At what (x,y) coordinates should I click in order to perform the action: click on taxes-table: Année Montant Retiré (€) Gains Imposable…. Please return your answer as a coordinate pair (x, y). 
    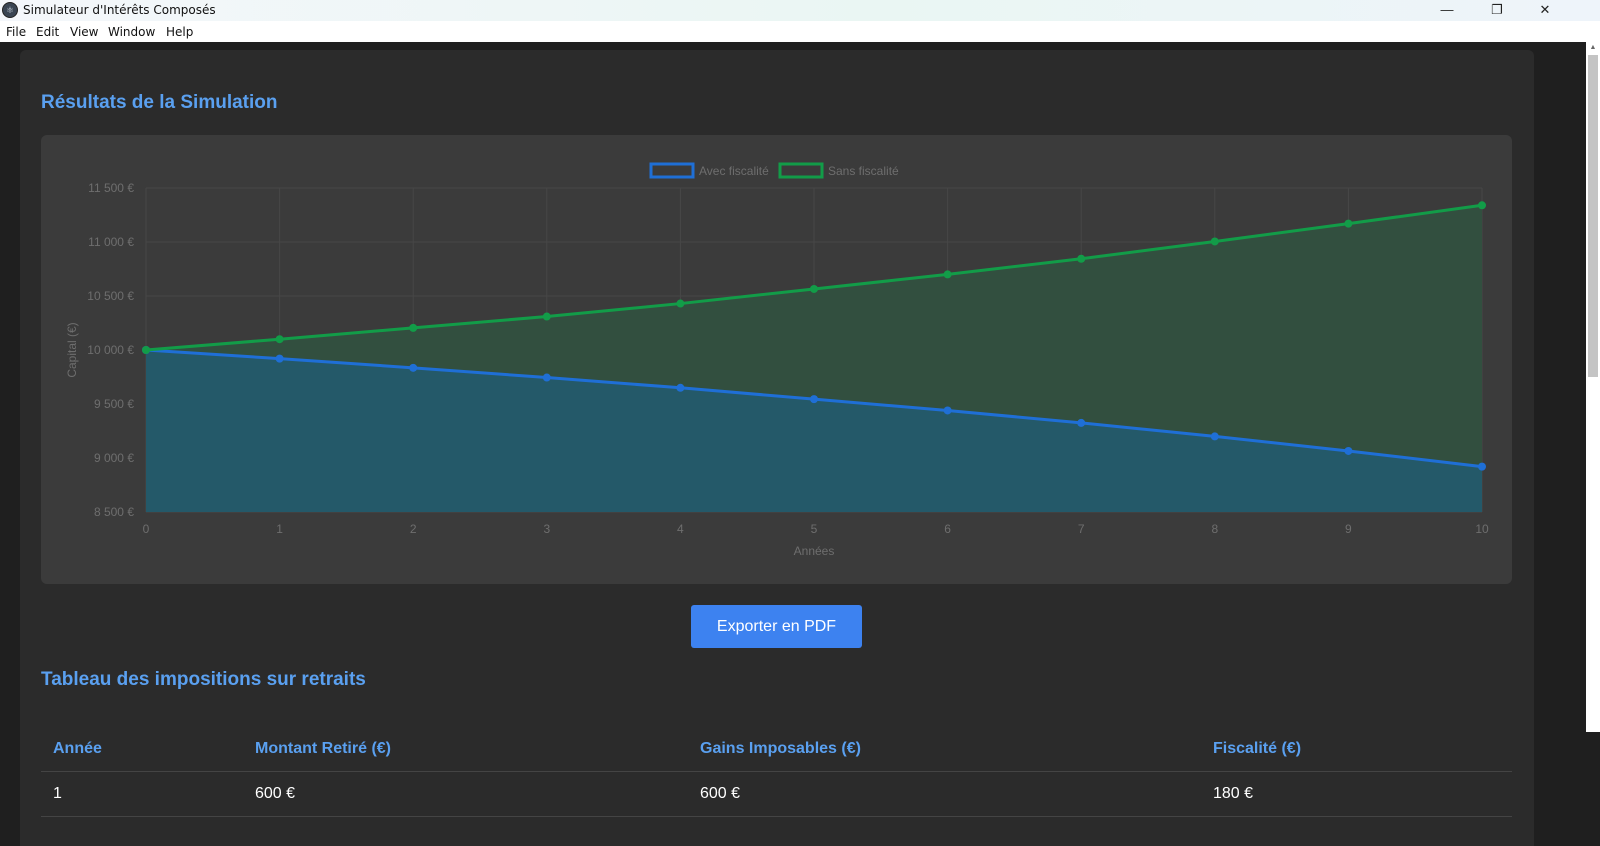
    Looking at the image, I should click on (776, 772).